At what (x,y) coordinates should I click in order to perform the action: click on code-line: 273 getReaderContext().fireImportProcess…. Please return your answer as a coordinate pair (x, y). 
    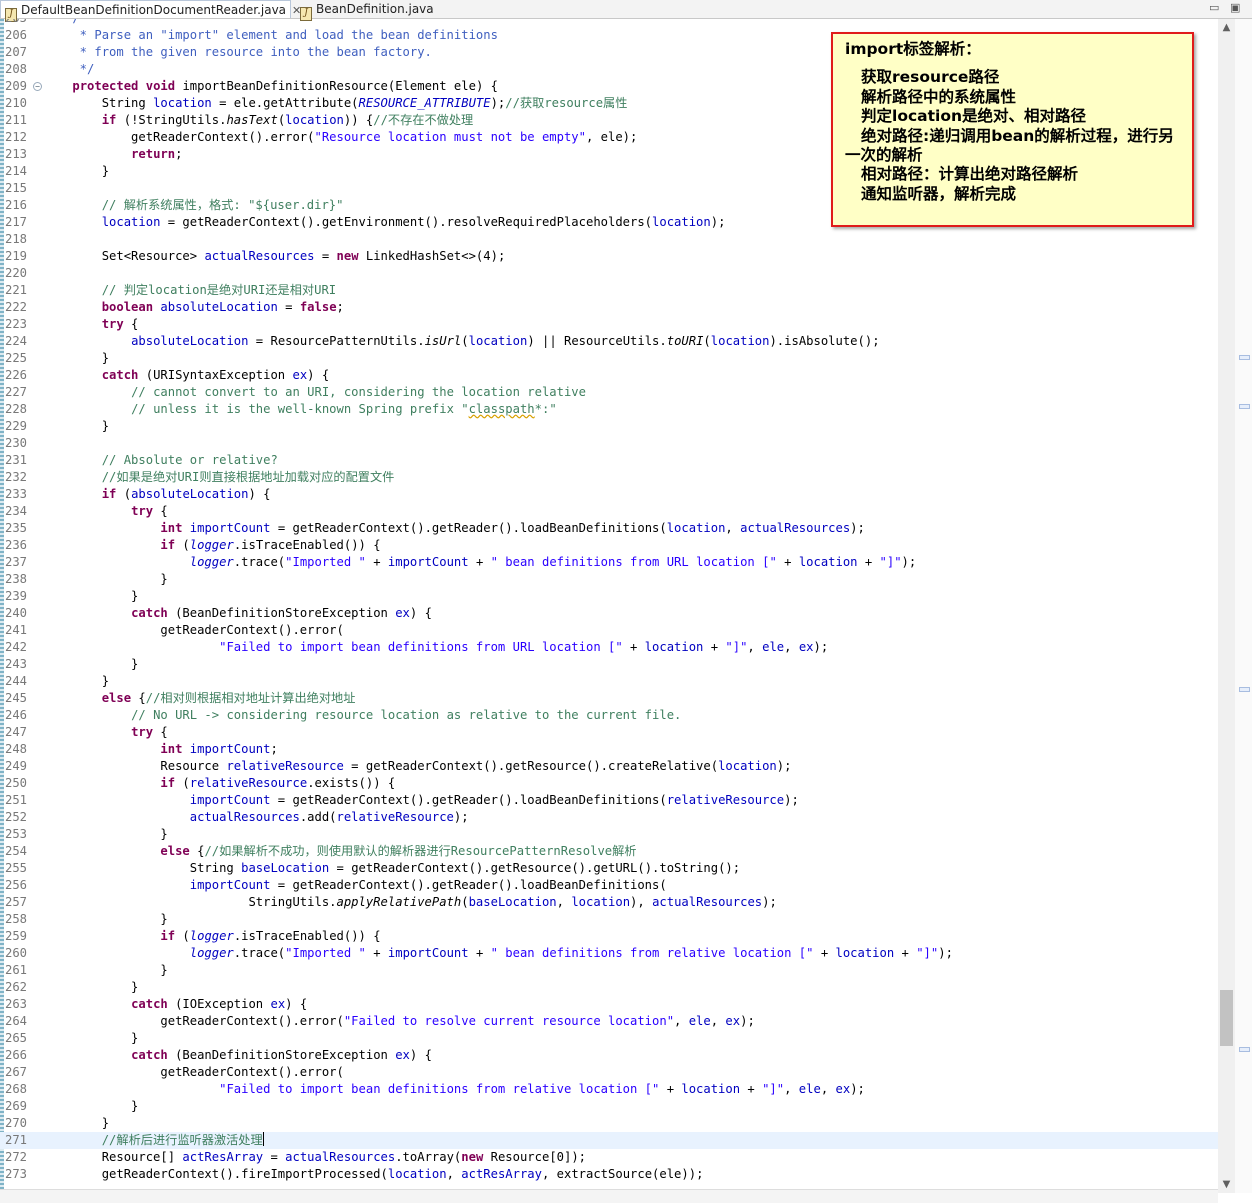
    Looking at the image, I should click on (609, 1174).